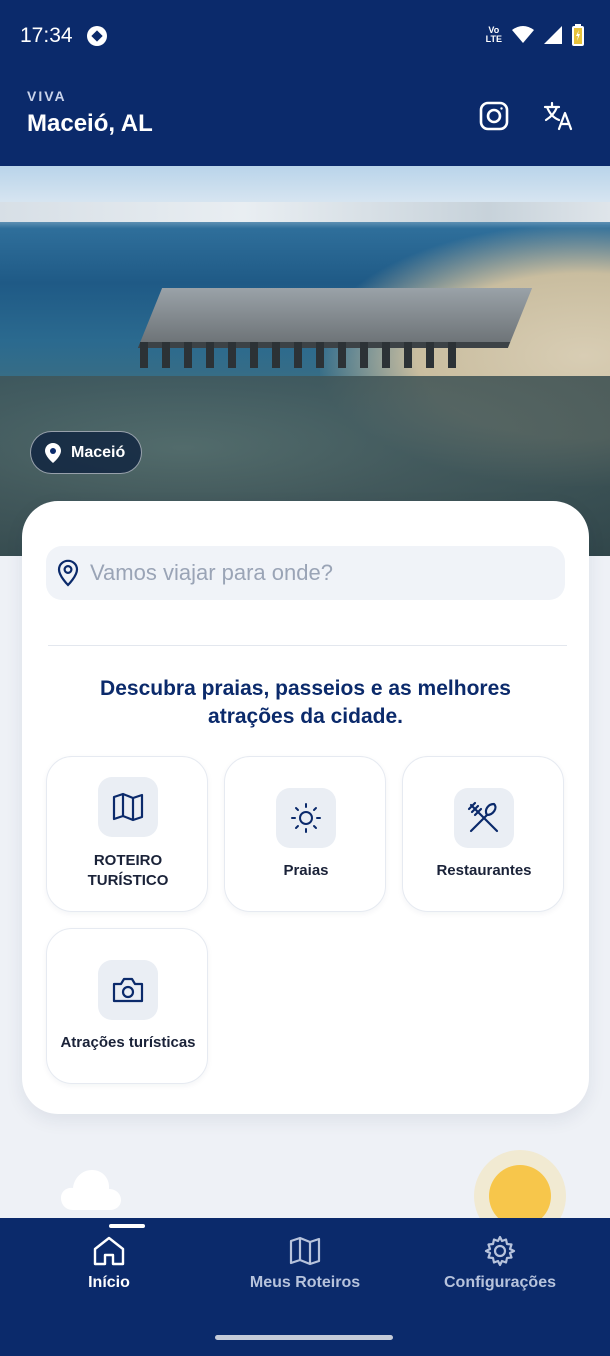 Image resolution: width=610 pixels, height=1356 pixels. What do you see at coordinates (305, 83) in the screenshot?
I see `app-header: 17:34 Vo LTE VIVA Maceió, AL` at bounding box center [305, 83].